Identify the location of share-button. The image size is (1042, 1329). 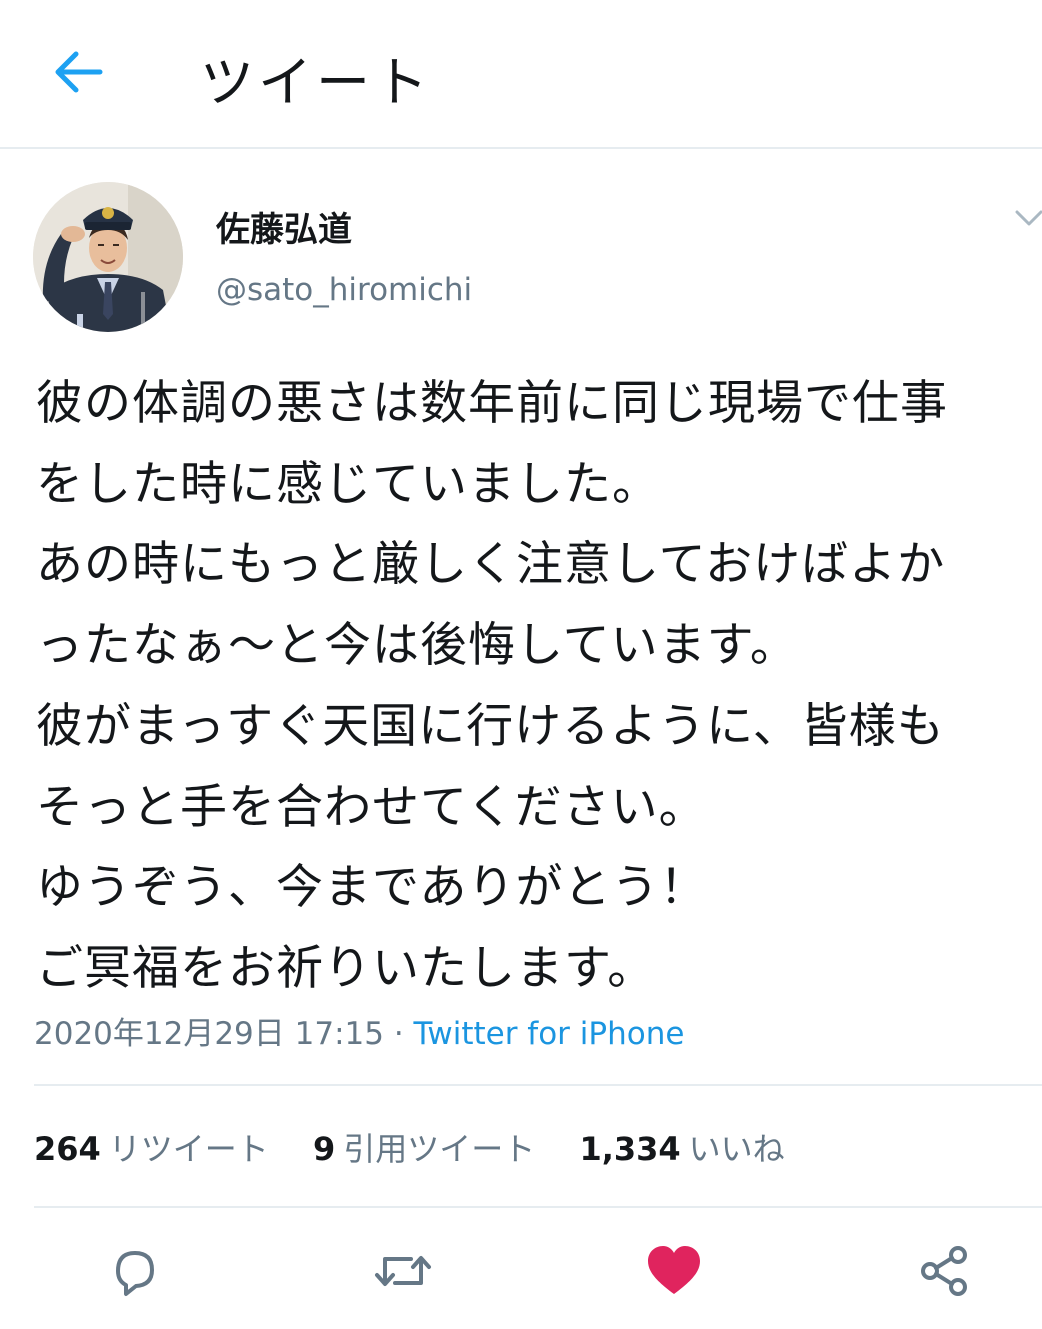
(944, 1271).